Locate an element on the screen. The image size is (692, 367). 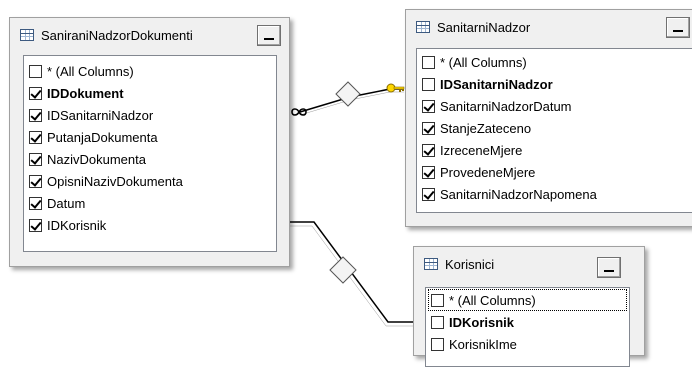
column-list: * (All Columns) IDKorisnik KorisnikIme is located at coordinates (527, 327).